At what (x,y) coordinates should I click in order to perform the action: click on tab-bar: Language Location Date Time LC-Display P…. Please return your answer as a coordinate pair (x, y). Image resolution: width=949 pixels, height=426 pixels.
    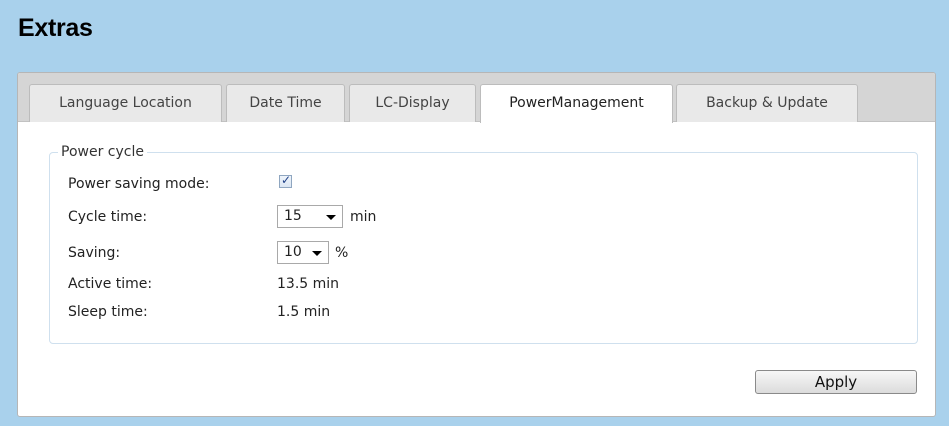
    Looking at the image, I should click on (476, 98).